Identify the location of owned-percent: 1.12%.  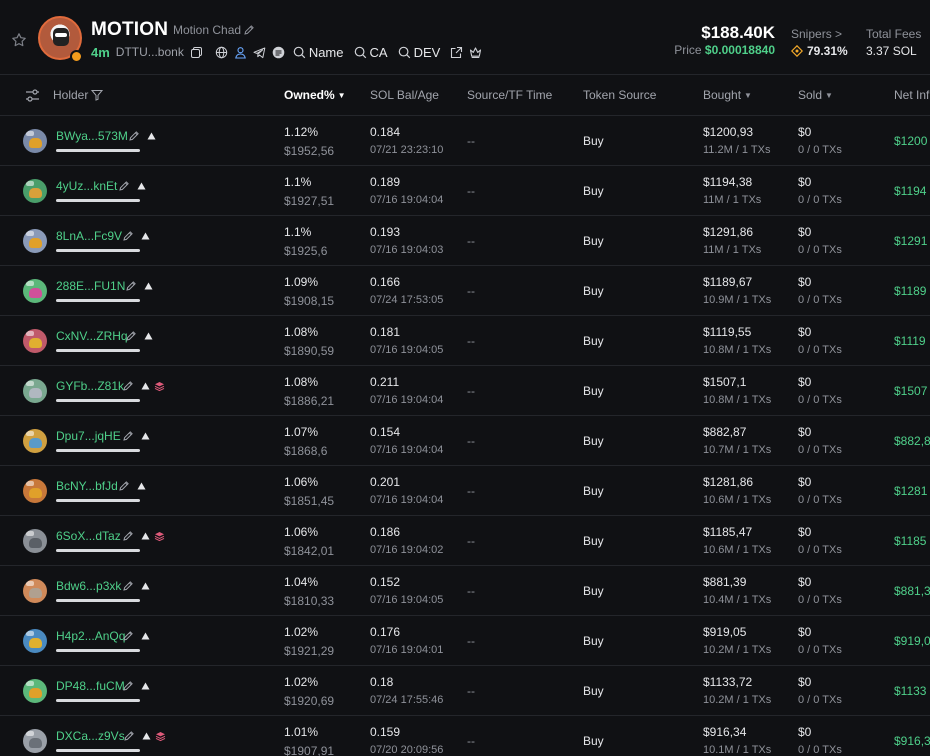
(301, 132).